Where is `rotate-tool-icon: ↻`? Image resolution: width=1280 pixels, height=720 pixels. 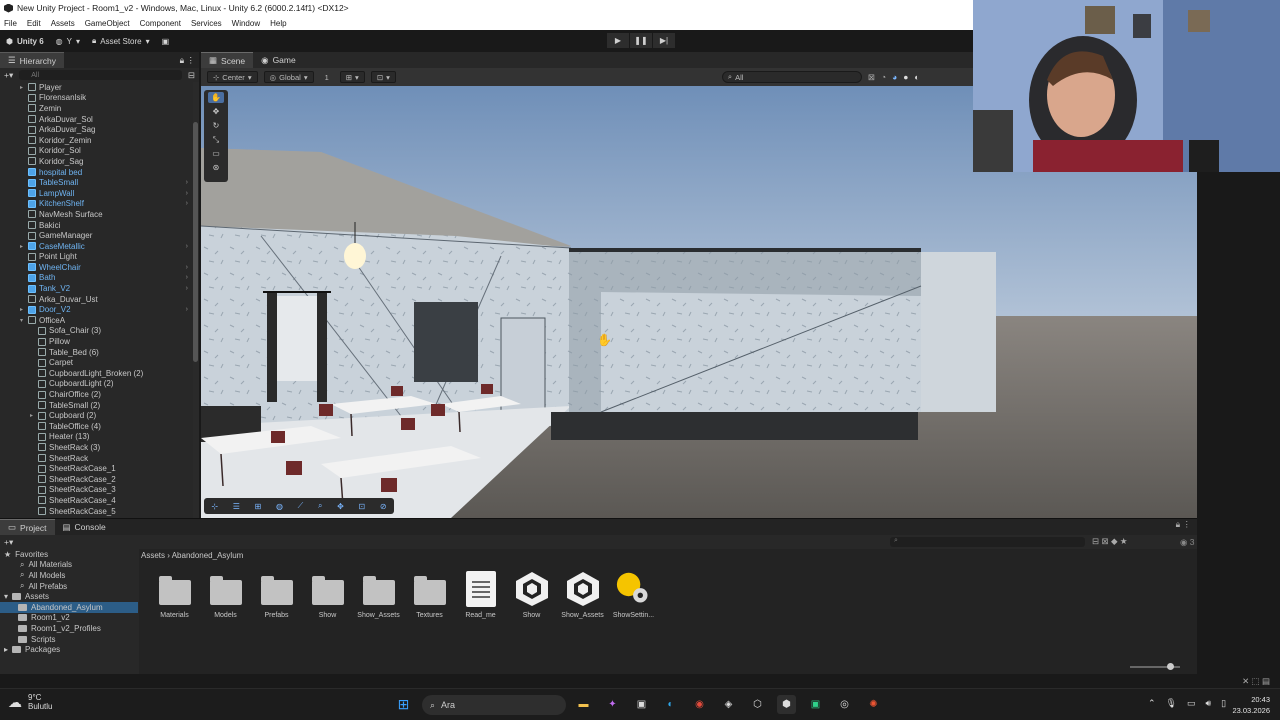
rotate-tool-icon: ↻ is located at coordinates (216, 125).